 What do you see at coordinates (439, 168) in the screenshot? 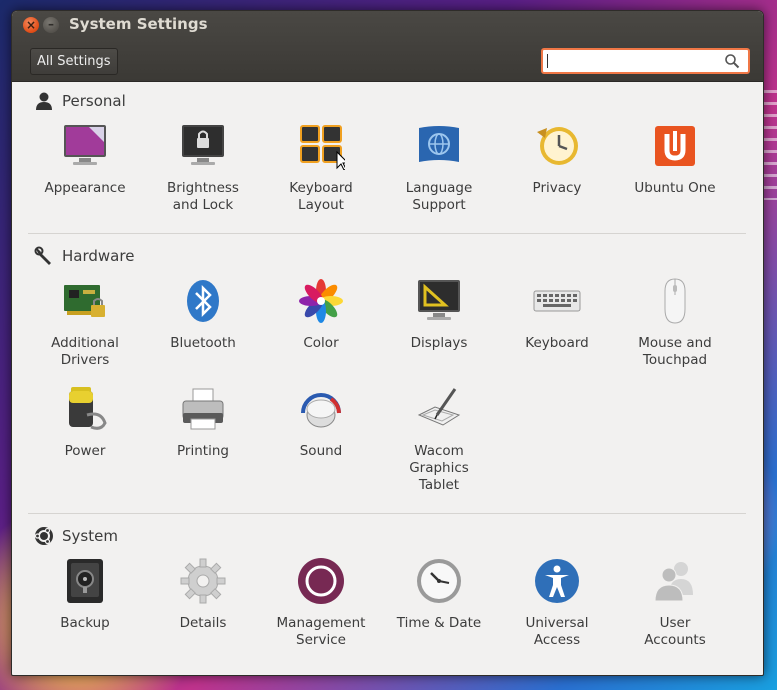
I see `settings-item-language-support: Language Support` at bounding box center [439, 168].